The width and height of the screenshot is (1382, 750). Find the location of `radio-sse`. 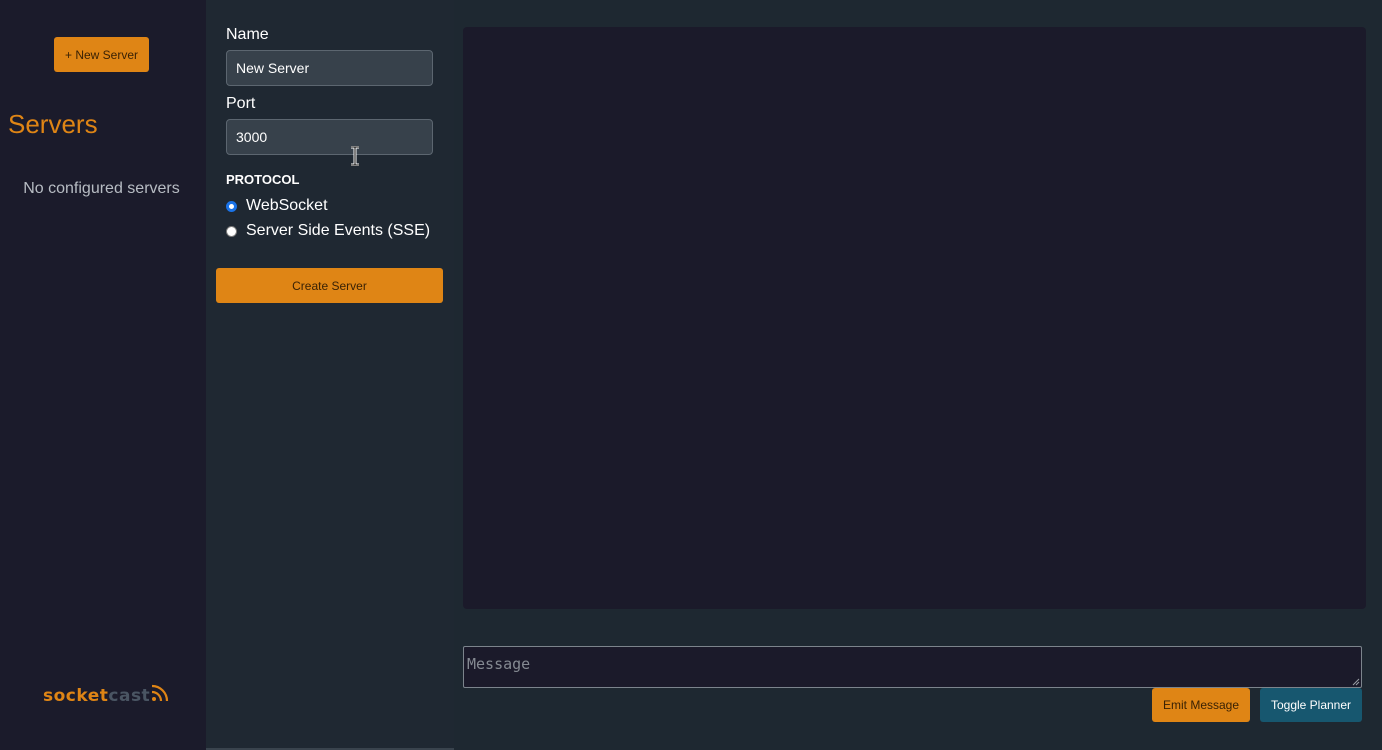

radio-sse is located at coordinates (231, 231).